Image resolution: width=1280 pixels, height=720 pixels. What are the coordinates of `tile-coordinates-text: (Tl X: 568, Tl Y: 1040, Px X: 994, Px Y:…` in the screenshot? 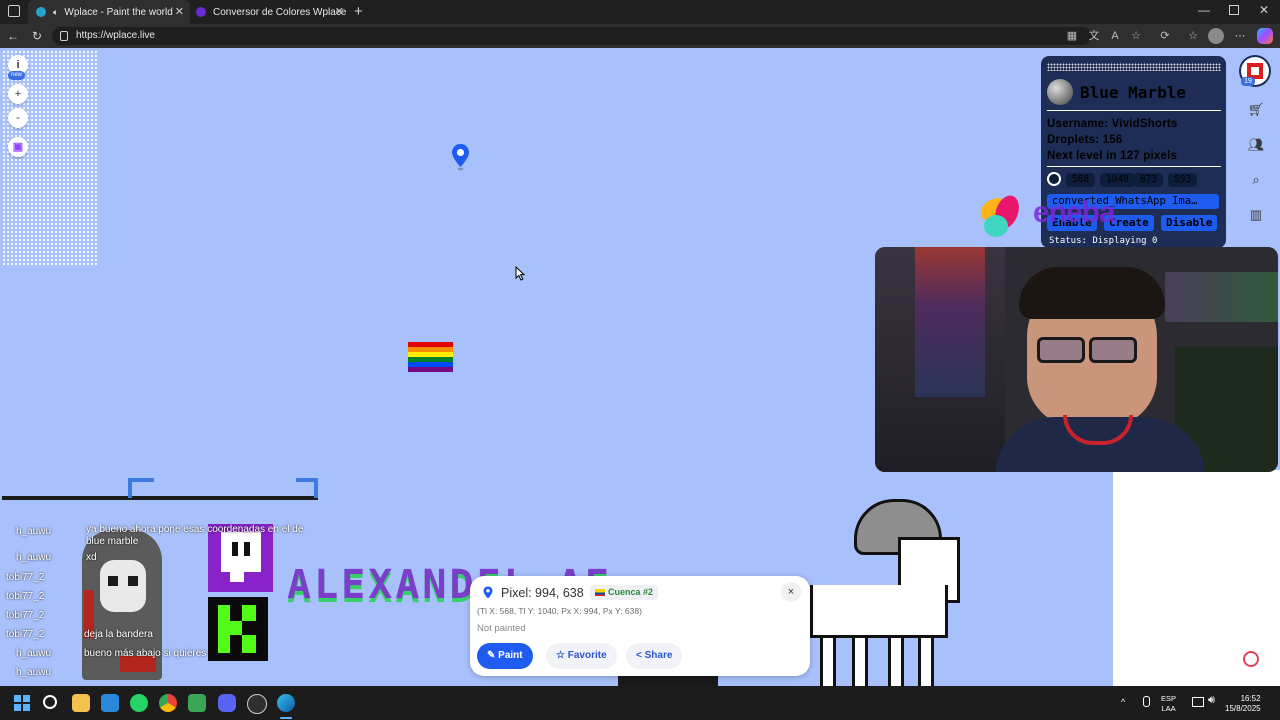 It's located at (559, 611).